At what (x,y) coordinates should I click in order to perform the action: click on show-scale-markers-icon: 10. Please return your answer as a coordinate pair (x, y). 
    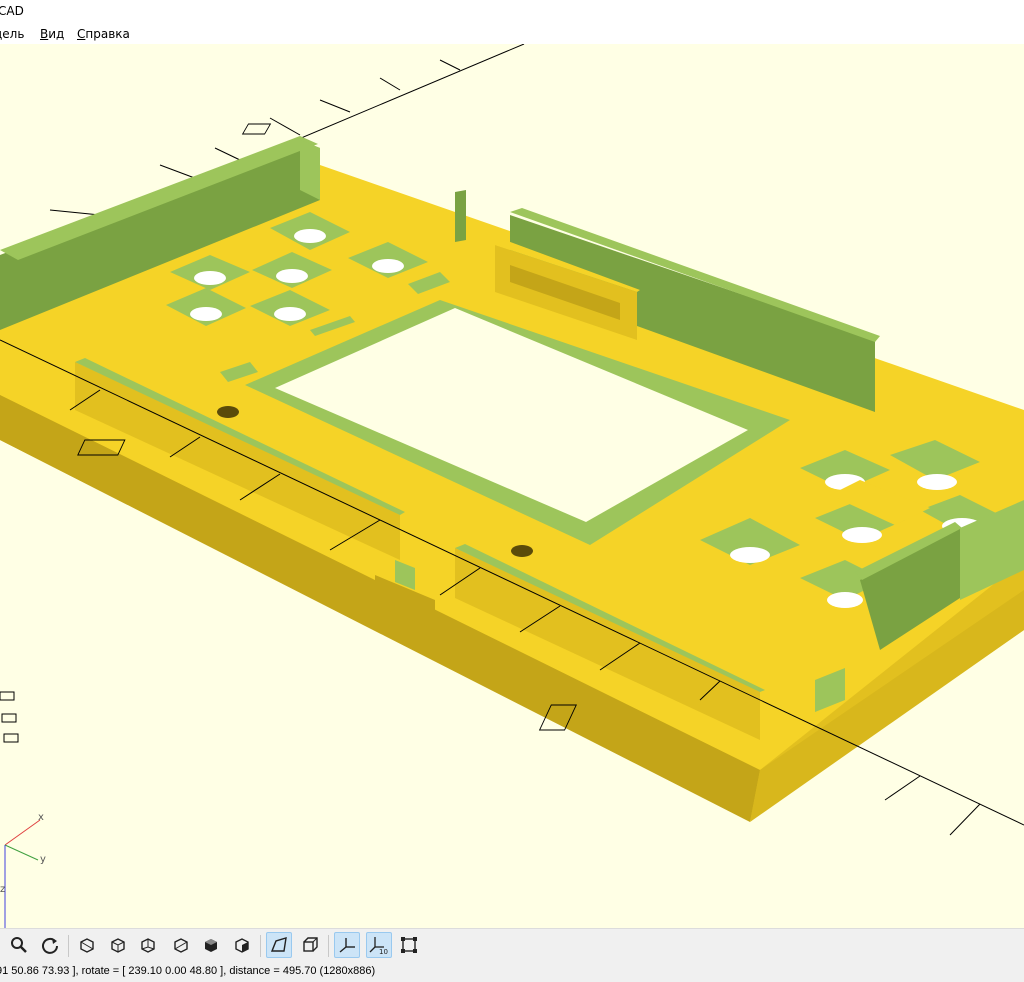
    Looking at the image, I should click on (379, 945).